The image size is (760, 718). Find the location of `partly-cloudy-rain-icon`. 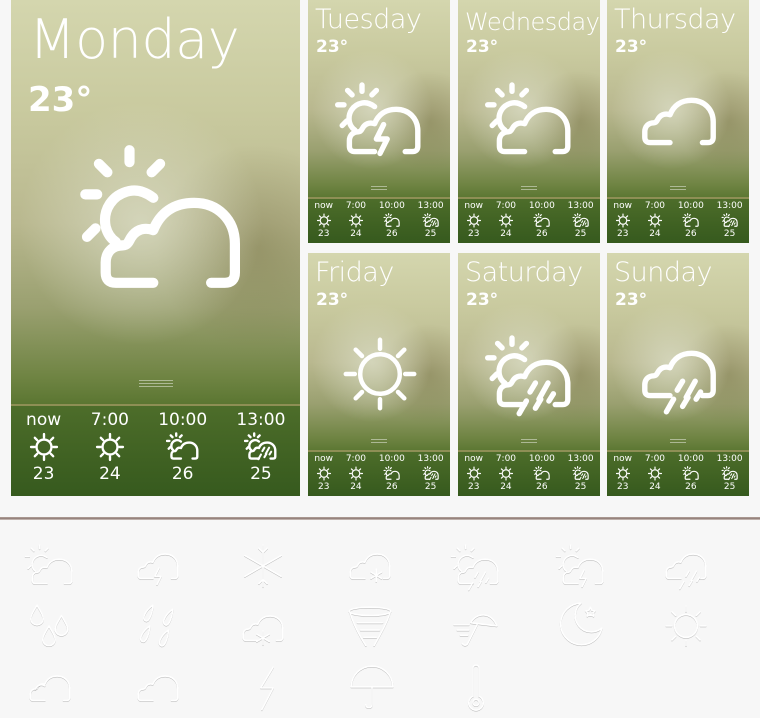

partly-cloudy-rain-icon is located at coordinates (530, 374).